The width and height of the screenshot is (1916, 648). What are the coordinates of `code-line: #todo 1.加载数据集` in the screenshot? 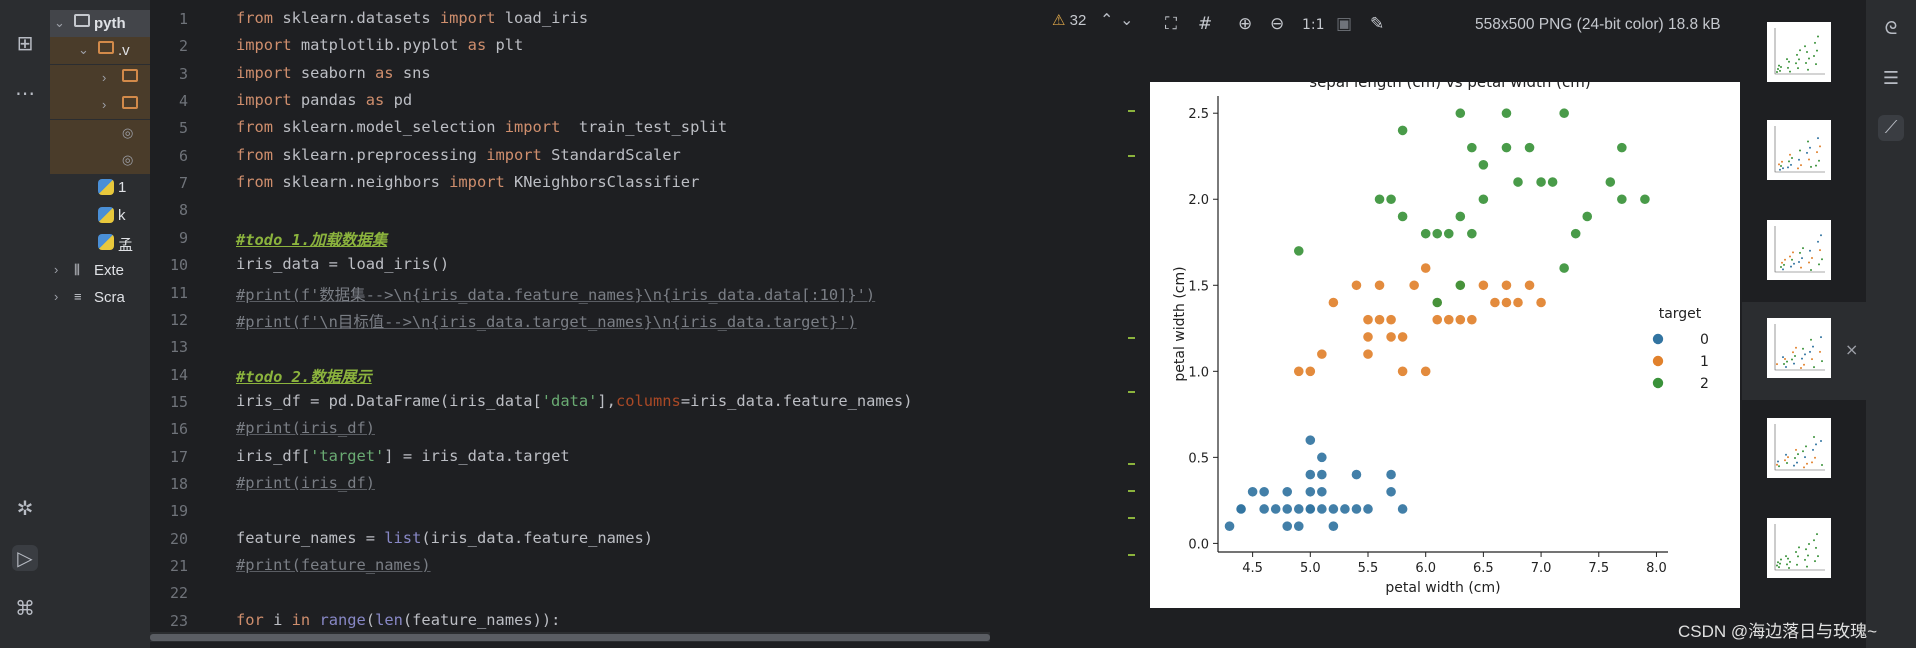 It's located at (311, 239).